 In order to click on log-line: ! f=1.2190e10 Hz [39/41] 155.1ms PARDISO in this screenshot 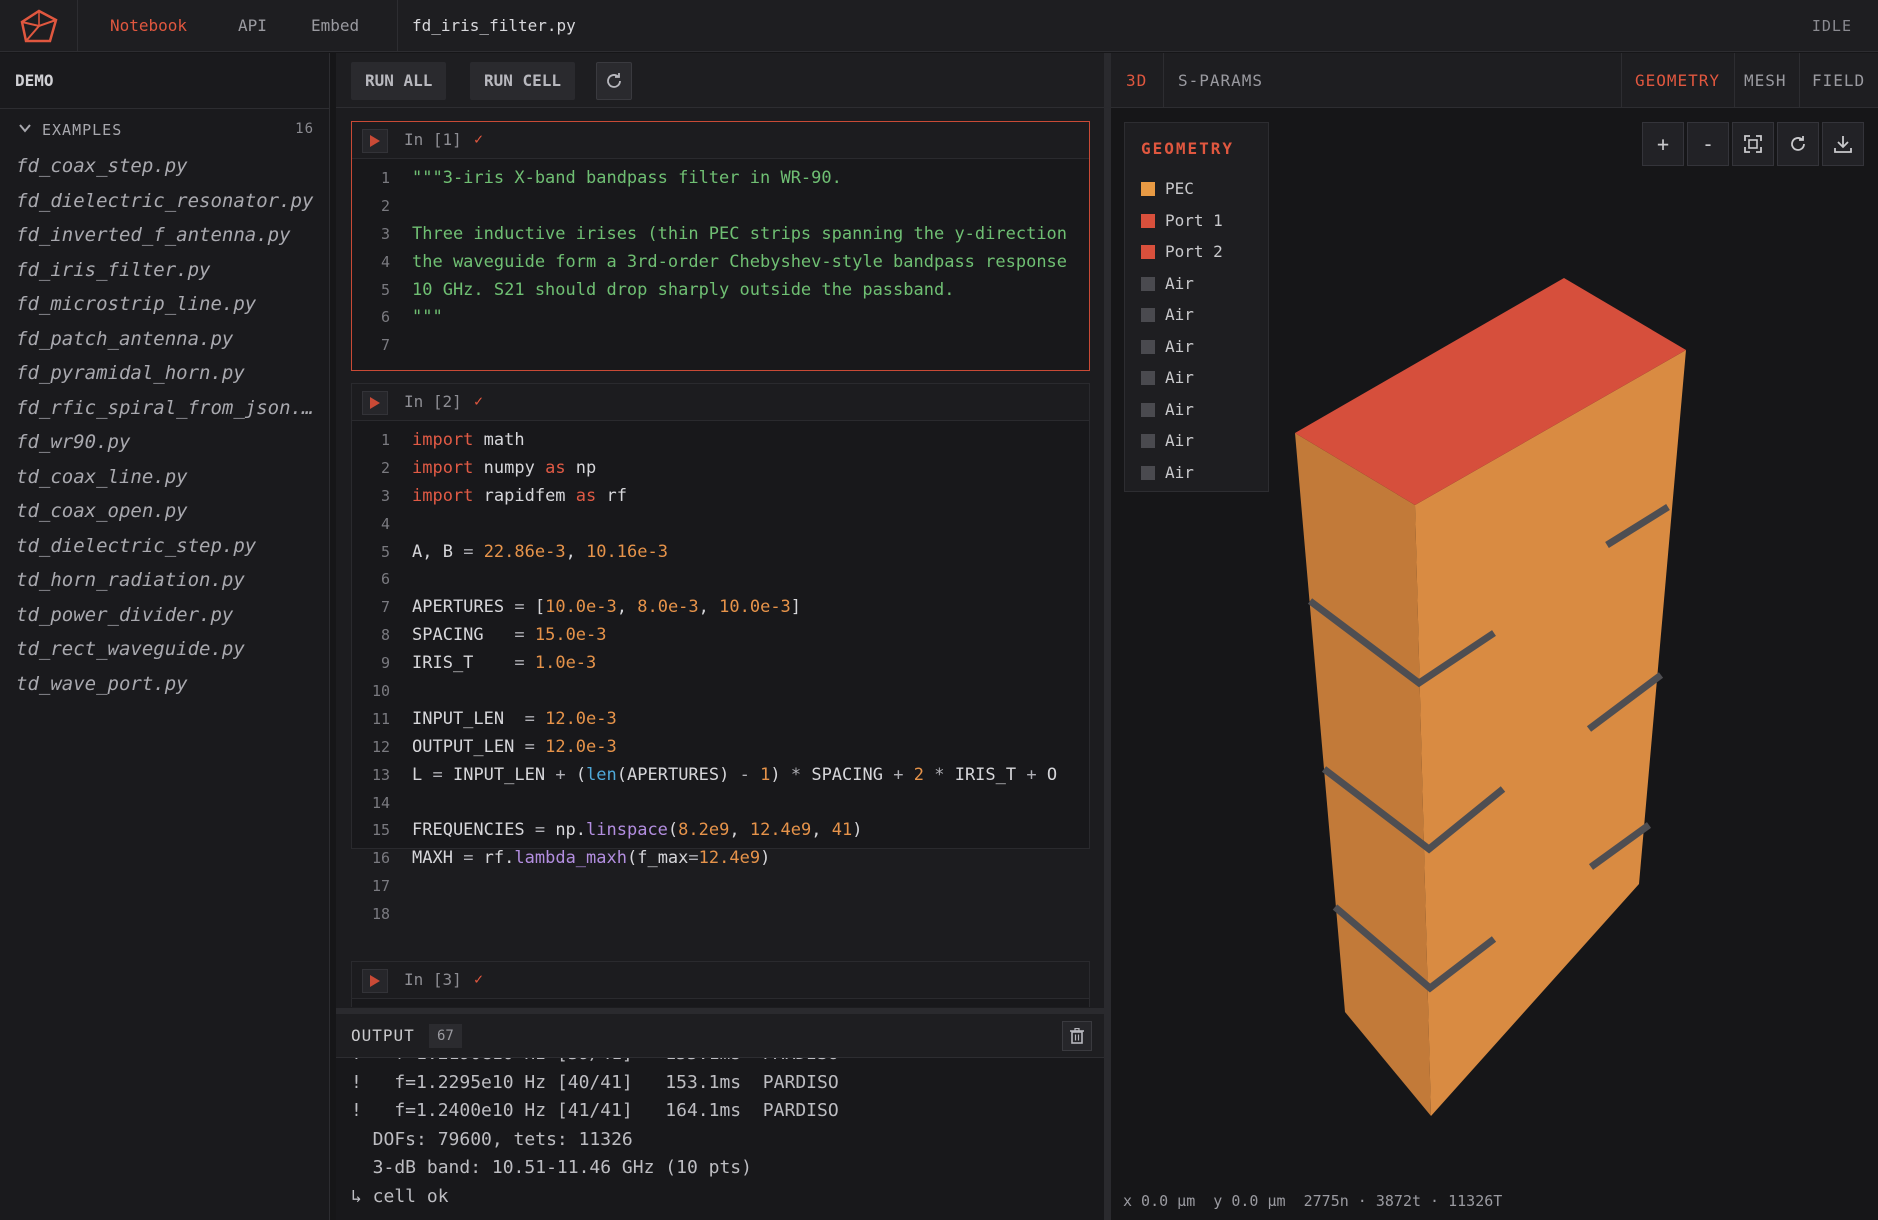, I will do `click(721, 1063)`.